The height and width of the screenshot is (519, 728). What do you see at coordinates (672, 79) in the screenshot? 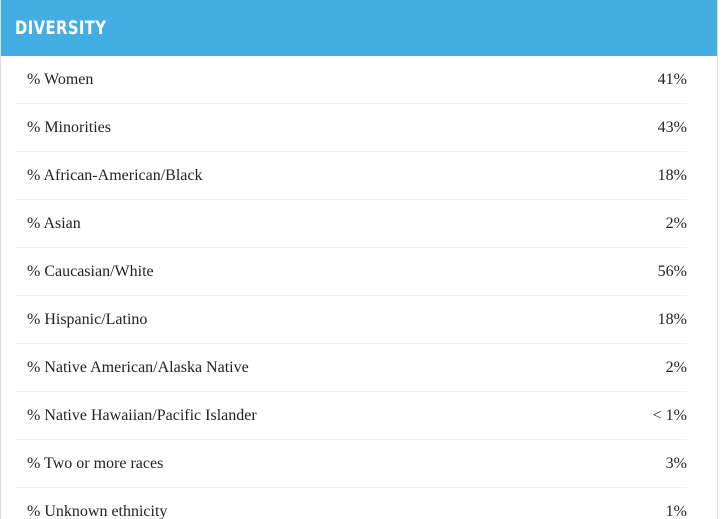
I see `stat-value: 41%` at bounding box center [672, 79].